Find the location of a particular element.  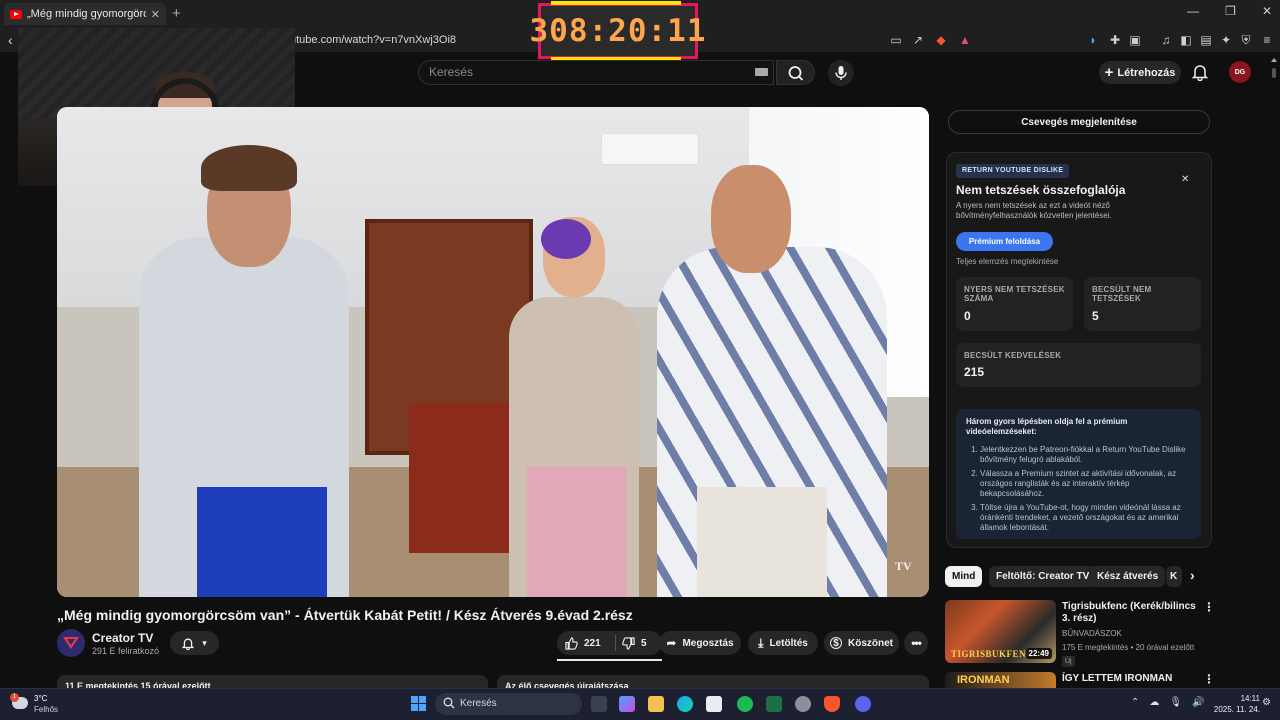

excel-icon is located at coordinates (774, 704).